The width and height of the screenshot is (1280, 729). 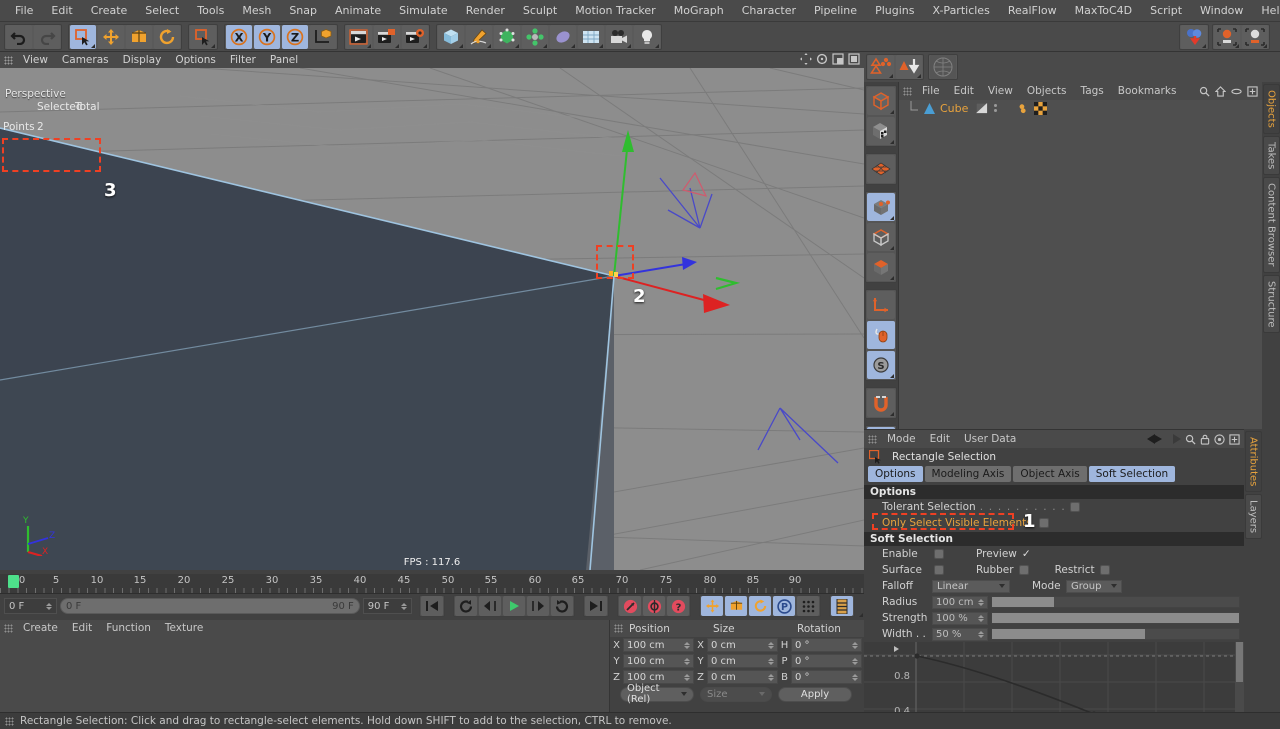 I want to click on rectangle-selection-tool-button, so click(x=203, y=36).